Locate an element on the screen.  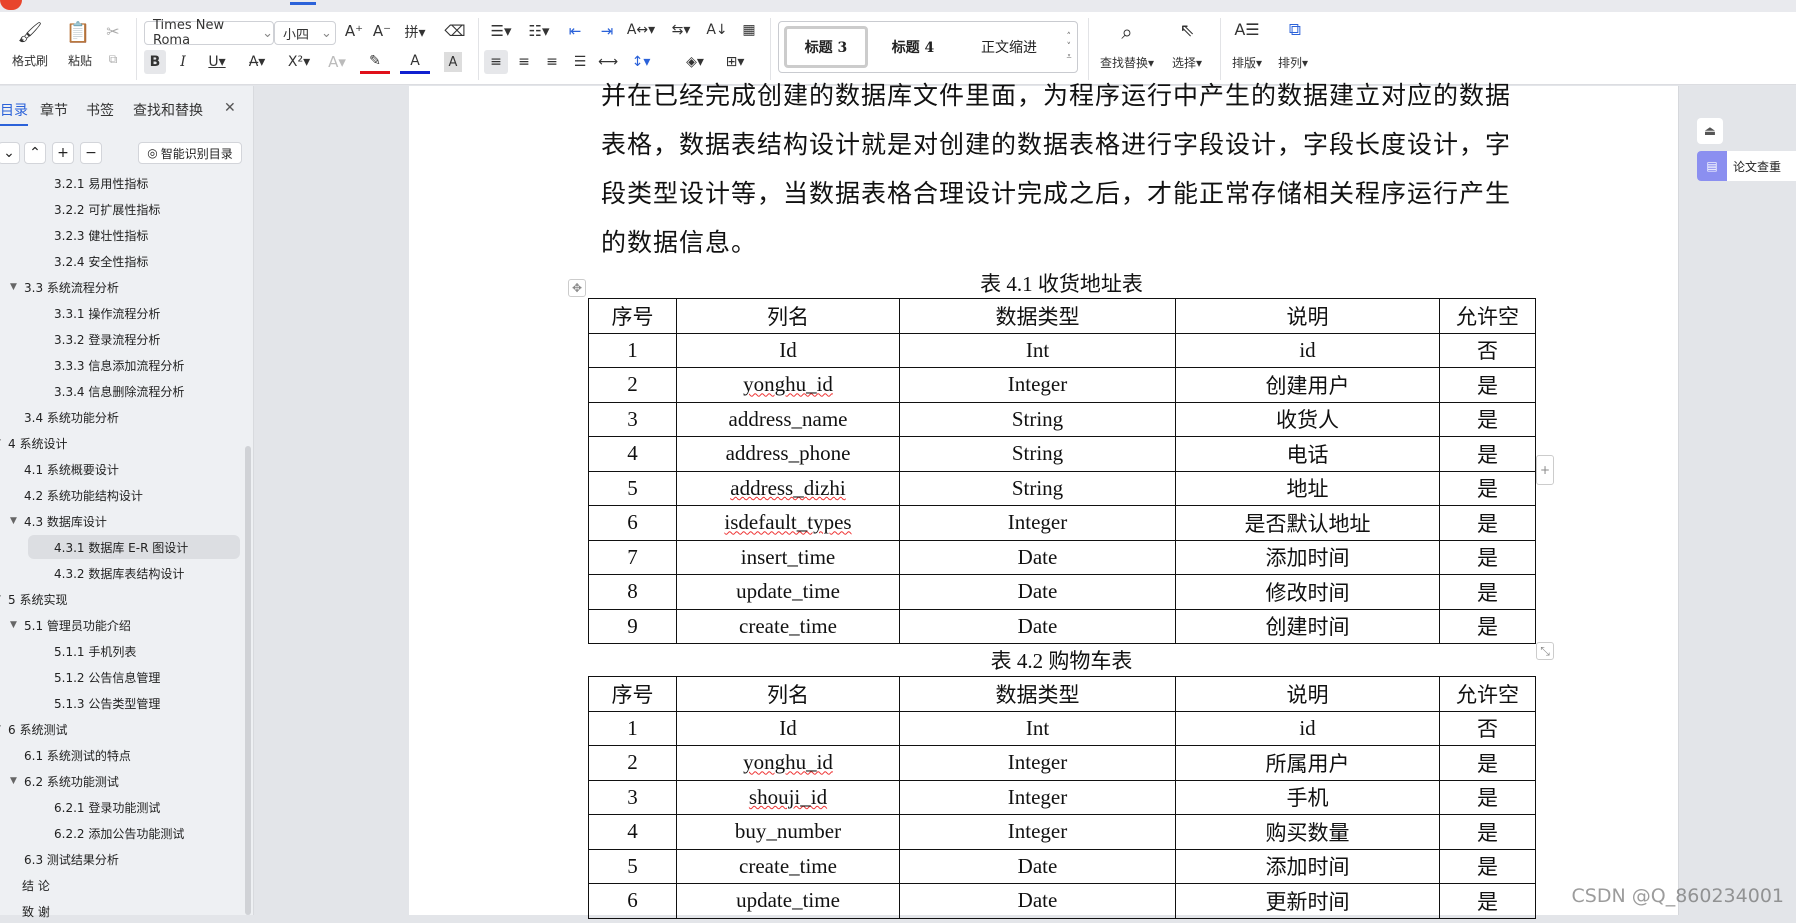
table-header-cell: 说明 is located at coordinates (1307, 694).